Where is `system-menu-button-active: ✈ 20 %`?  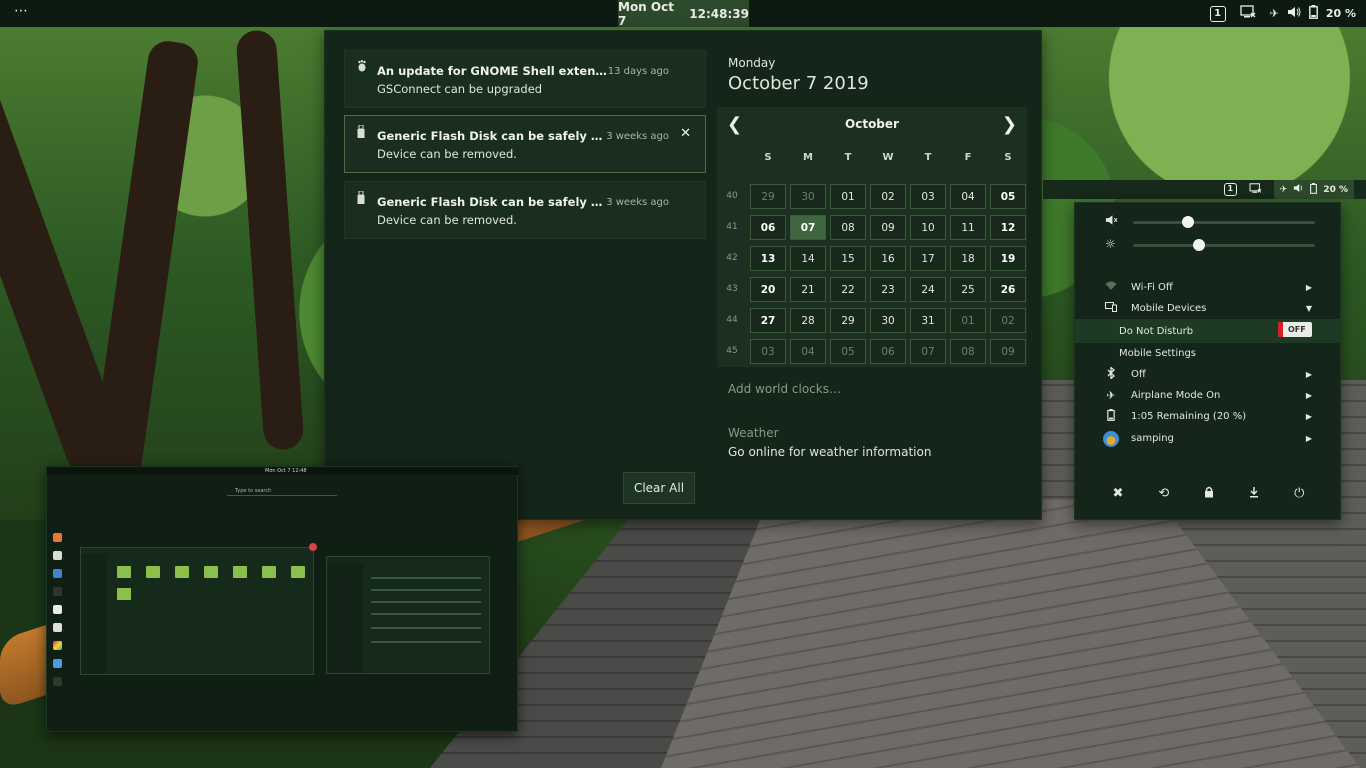 system-menu-button-active: ✈ 20 % is located at coordinates (1313, 189).